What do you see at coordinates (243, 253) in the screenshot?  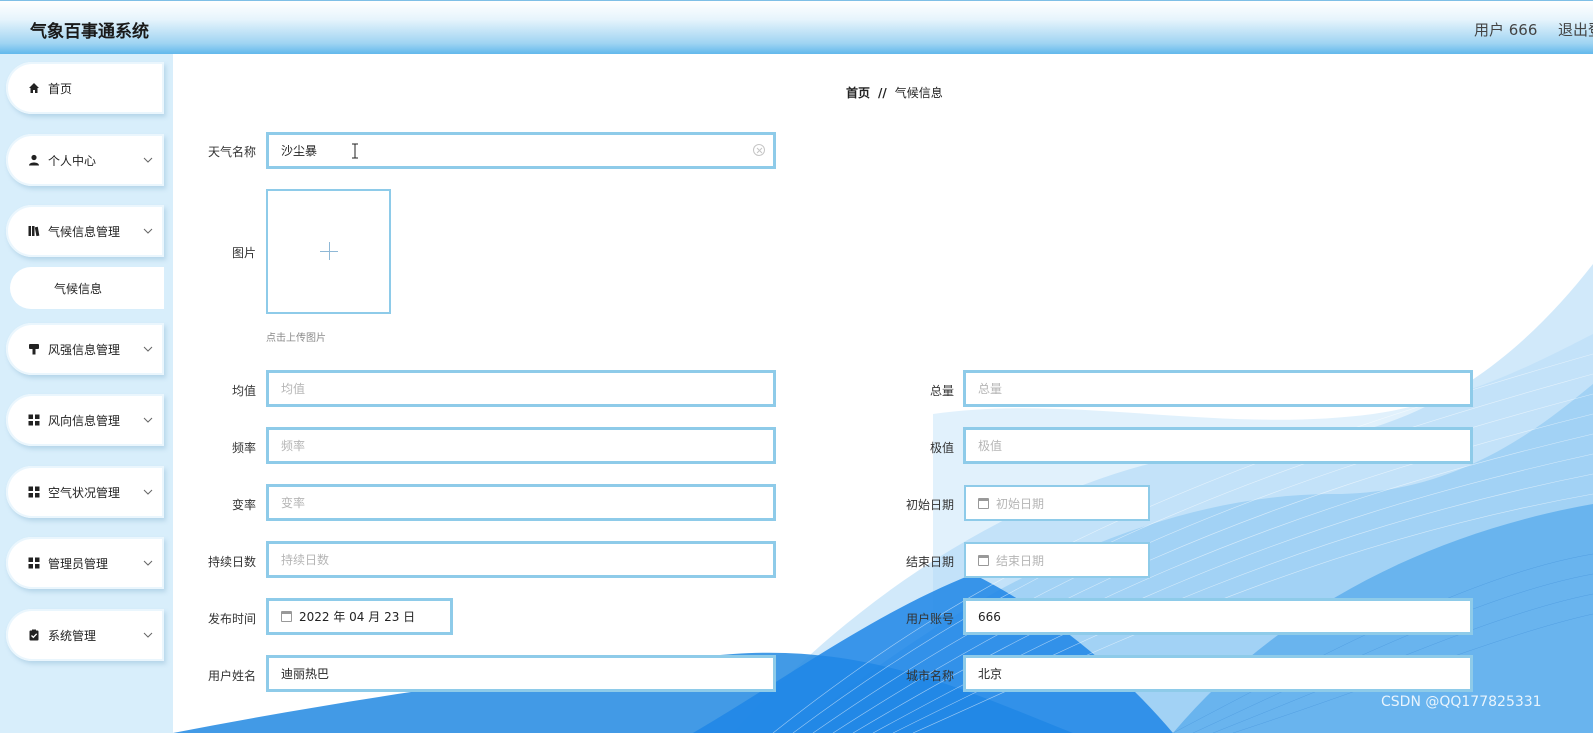 I see `image-label: 图片` at bounding box center [243, 253].